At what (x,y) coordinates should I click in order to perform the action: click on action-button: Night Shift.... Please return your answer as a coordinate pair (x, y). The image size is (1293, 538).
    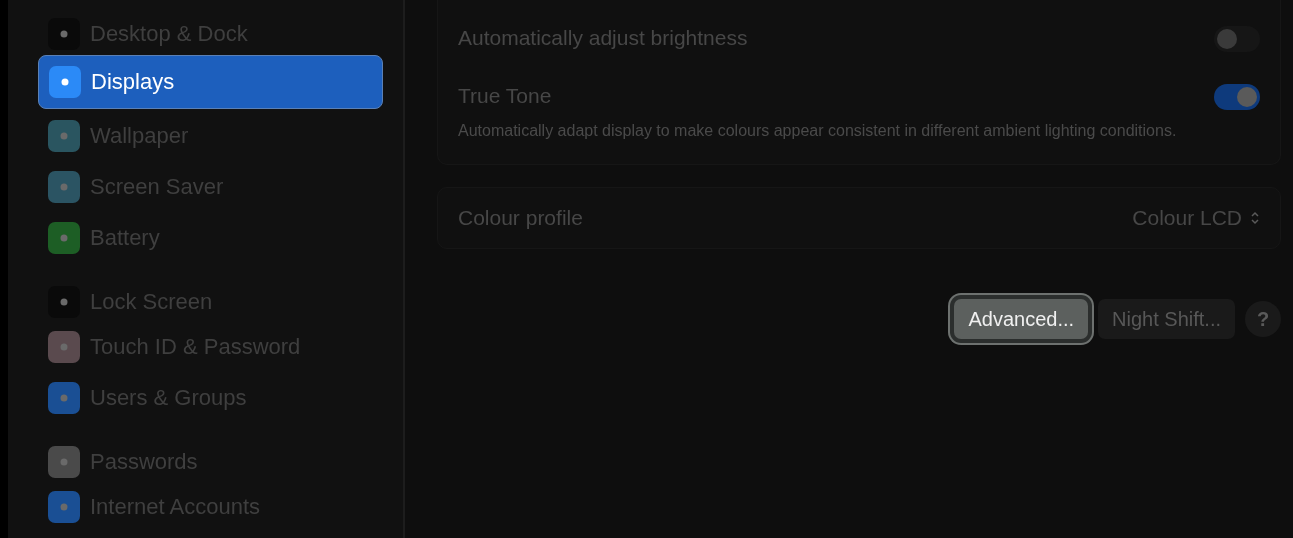
    Looking at the image, I should click on (1166, 319).